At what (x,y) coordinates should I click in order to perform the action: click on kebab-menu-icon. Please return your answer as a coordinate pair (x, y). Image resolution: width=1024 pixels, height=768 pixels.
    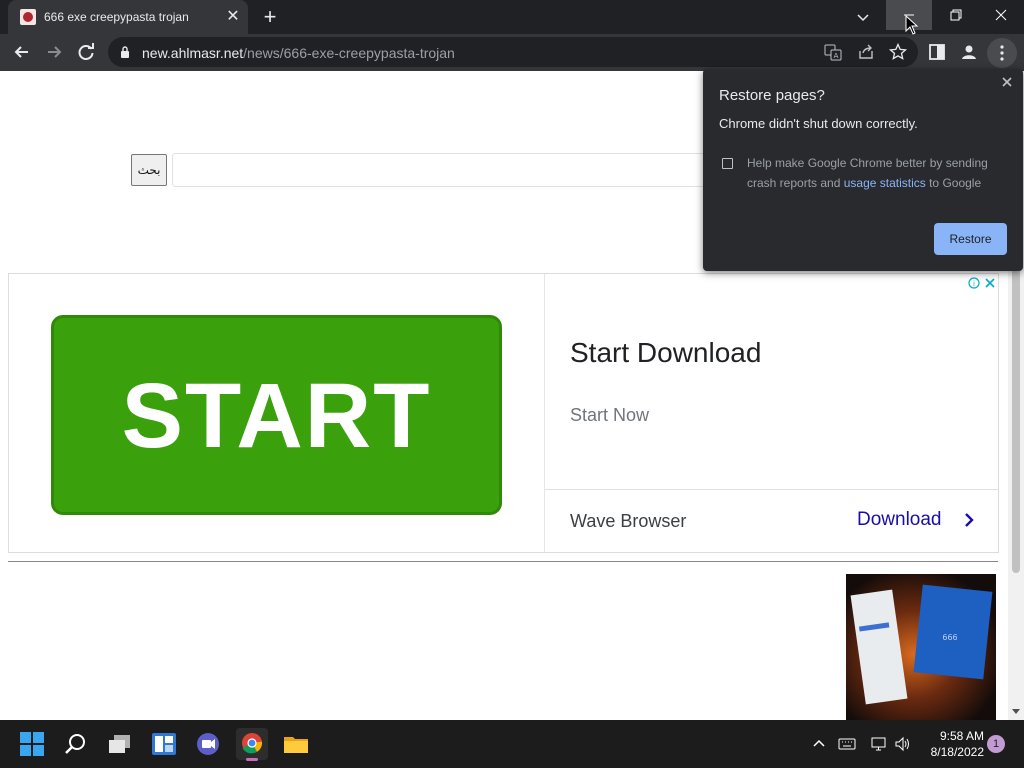
    Looking at the image, I should click on (1002, 53).